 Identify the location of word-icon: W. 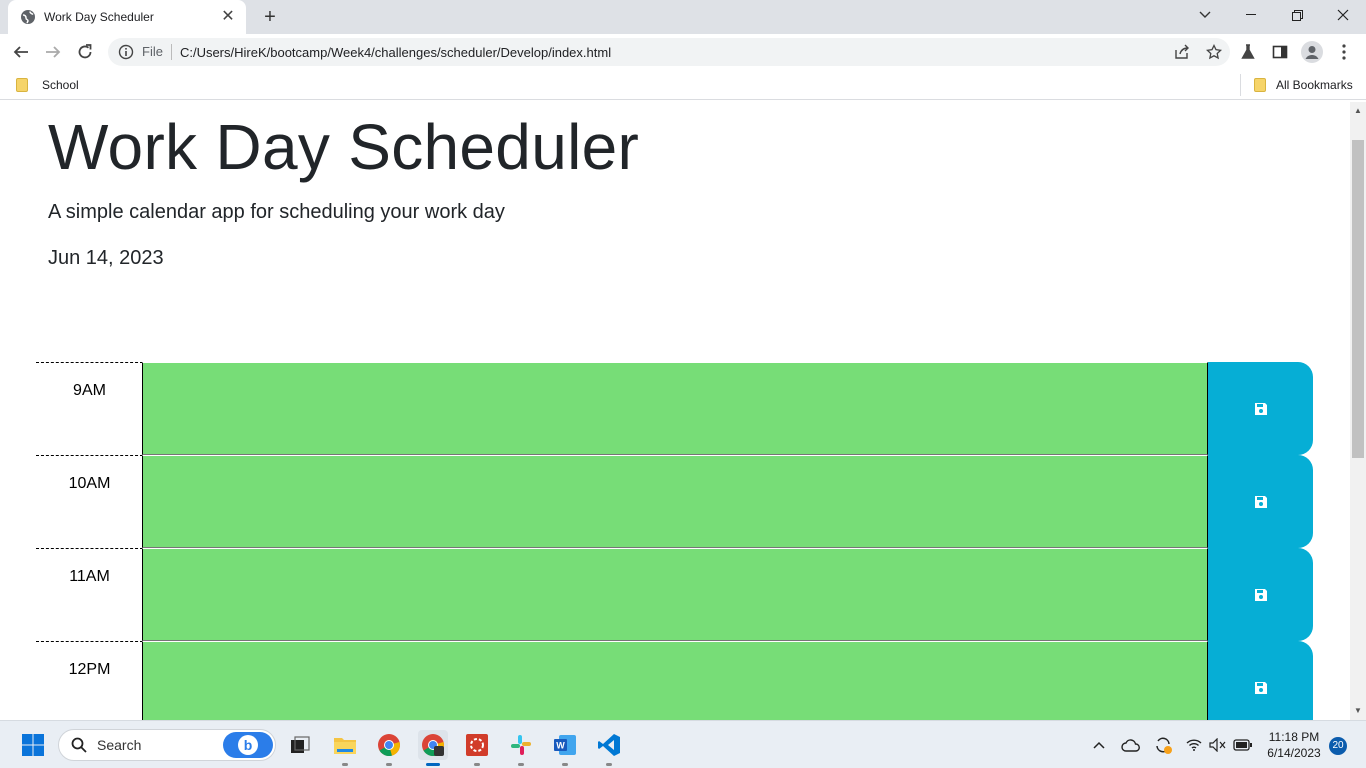
(565, 748).